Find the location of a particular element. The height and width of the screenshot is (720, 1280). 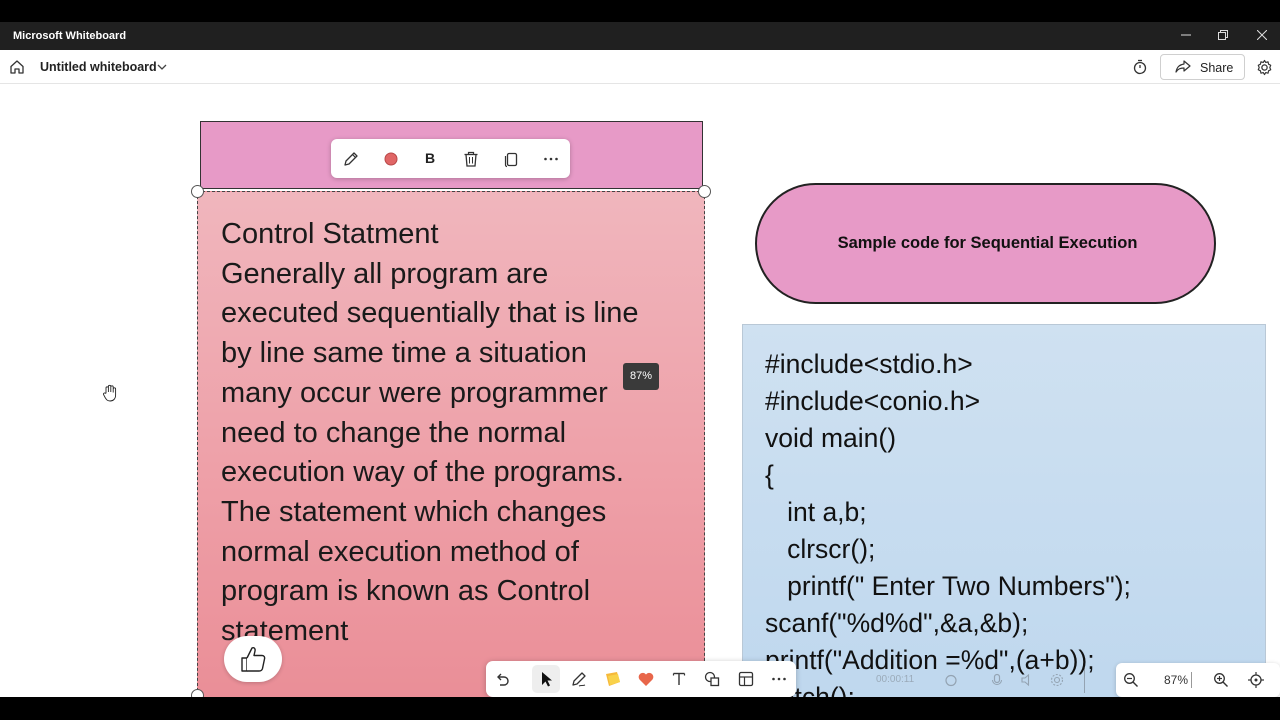

alarm-icon is located at coordinates (951, 680).